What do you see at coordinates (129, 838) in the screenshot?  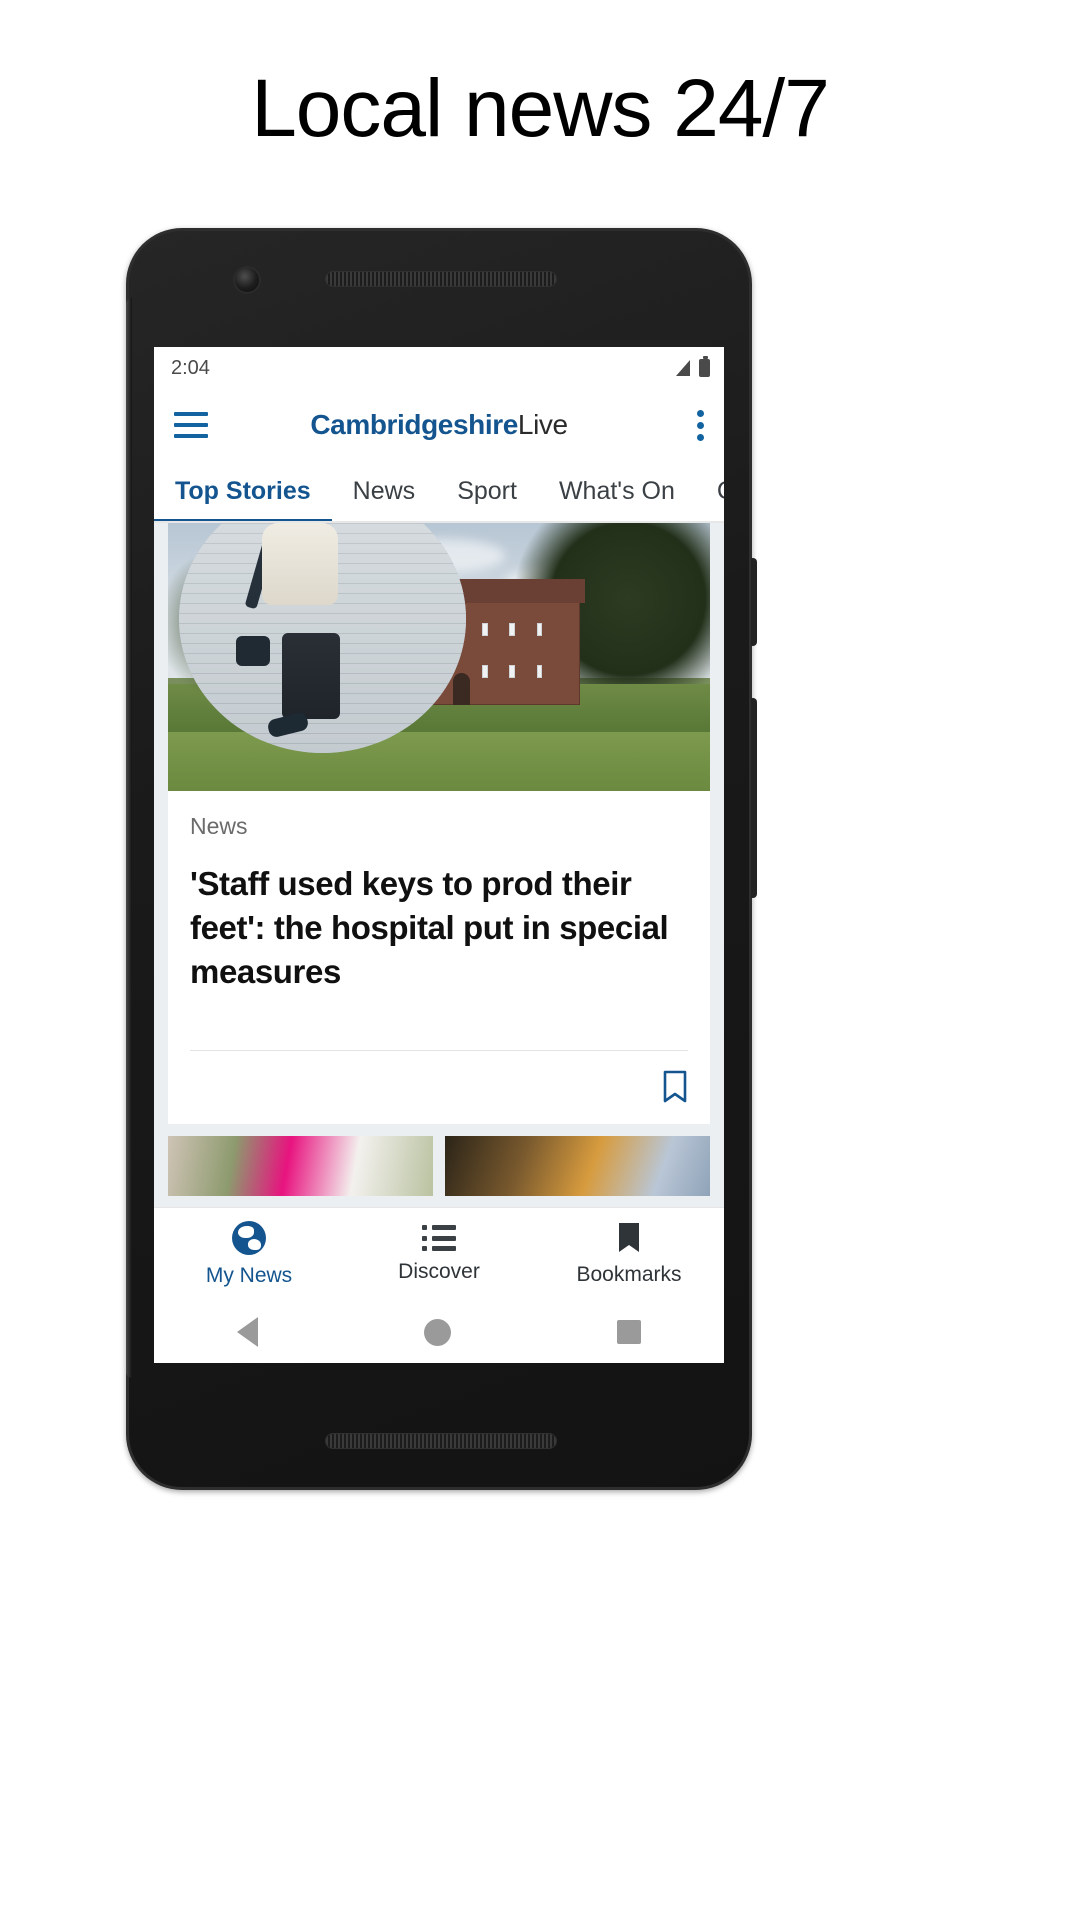 I see `phone-left-edge` at bounding box center [129, 838].